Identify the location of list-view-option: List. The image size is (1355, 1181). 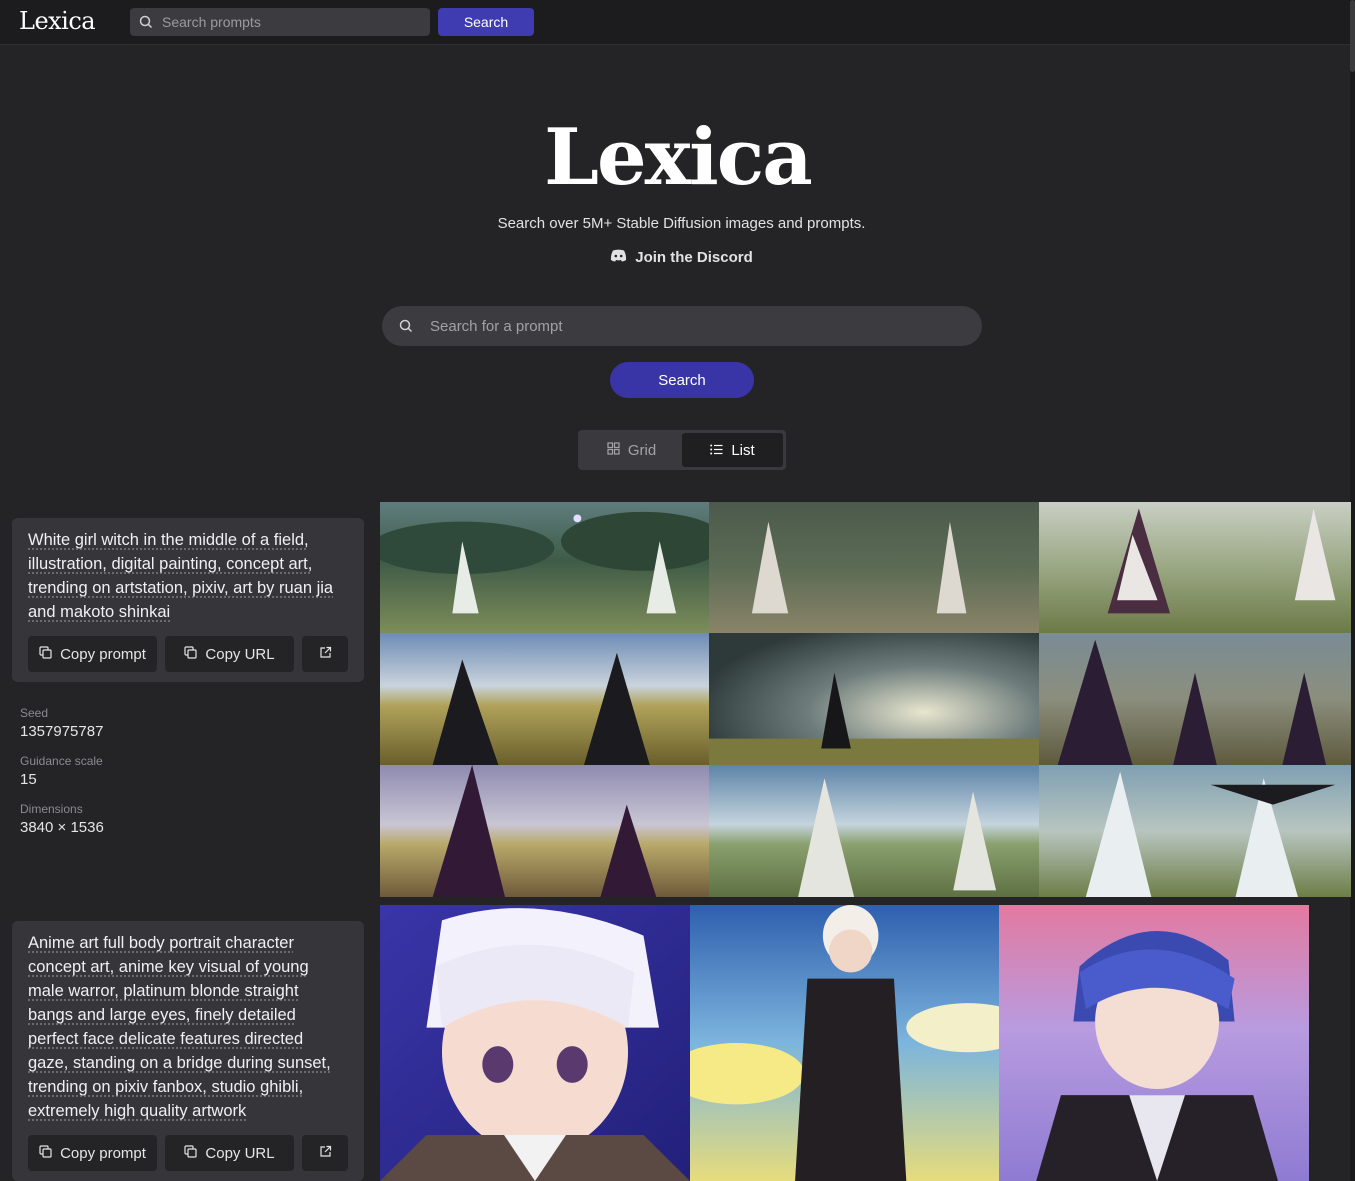
(732, 450).